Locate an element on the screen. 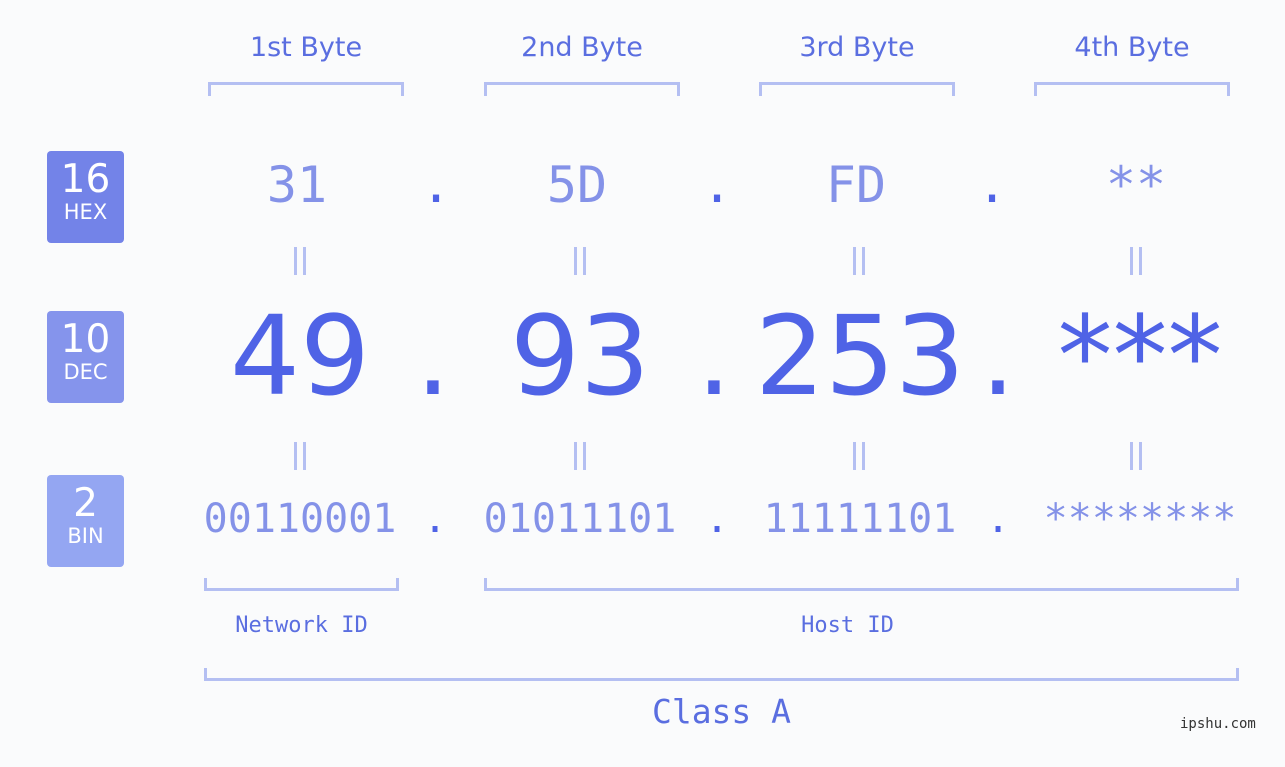  hex-byte-2: 5D is located at coordinates (577, 185).